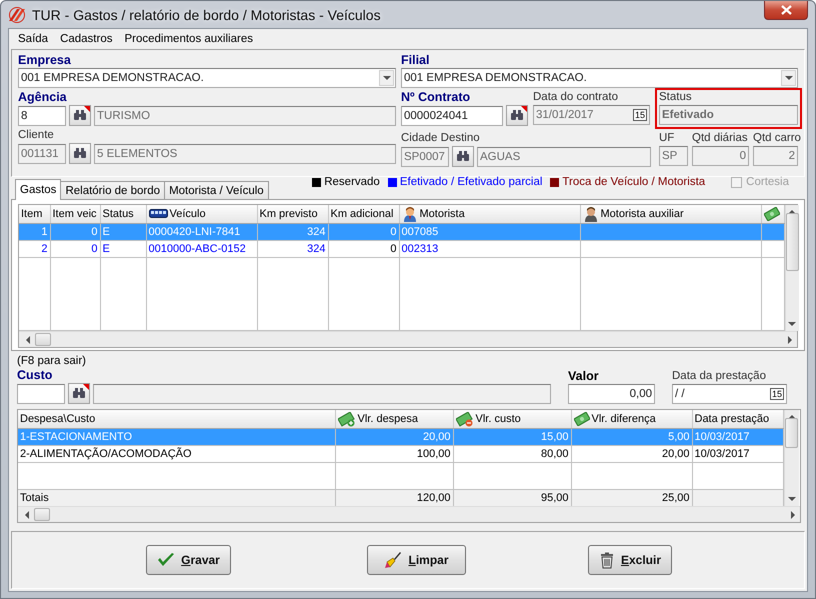  I want to click on tab: Gastos, so click(38, 189).